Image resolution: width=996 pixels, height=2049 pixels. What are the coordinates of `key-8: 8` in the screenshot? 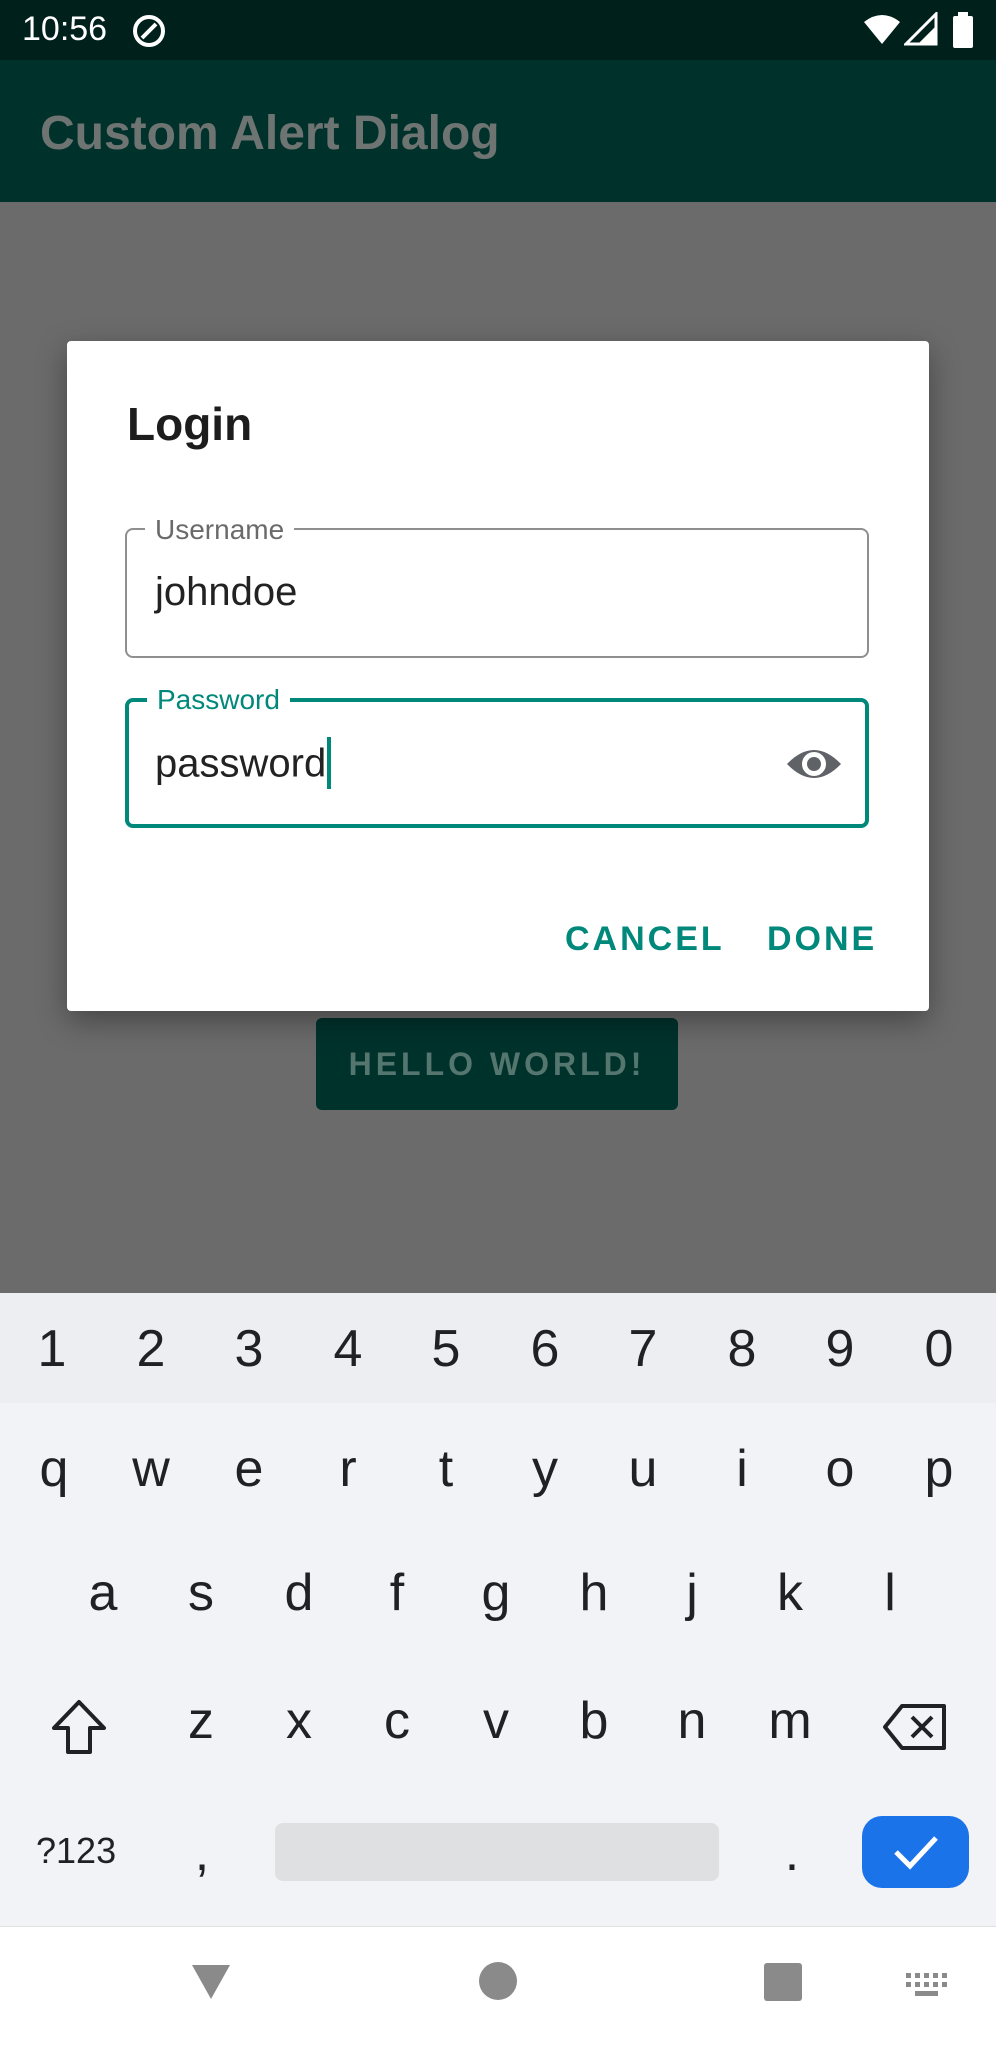 It's located at (742, 1349).